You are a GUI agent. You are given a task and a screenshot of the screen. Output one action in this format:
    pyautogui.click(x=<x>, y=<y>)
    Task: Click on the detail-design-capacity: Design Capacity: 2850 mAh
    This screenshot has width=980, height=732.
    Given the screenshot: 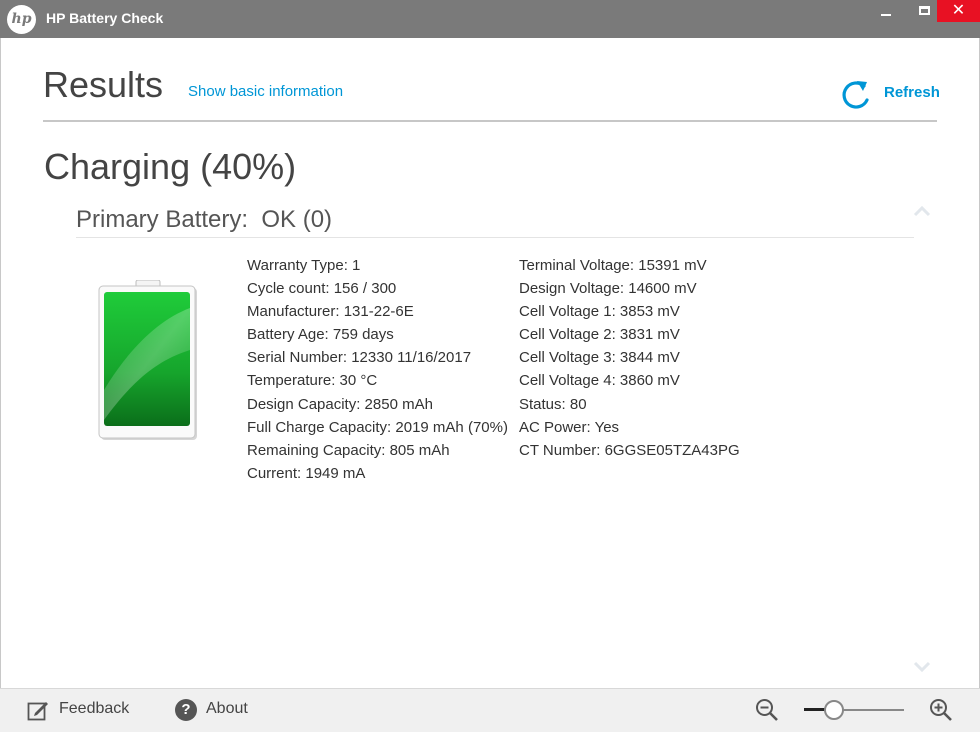 What is the action you would take?
    pyautogui.click(x=340, y=404)
    